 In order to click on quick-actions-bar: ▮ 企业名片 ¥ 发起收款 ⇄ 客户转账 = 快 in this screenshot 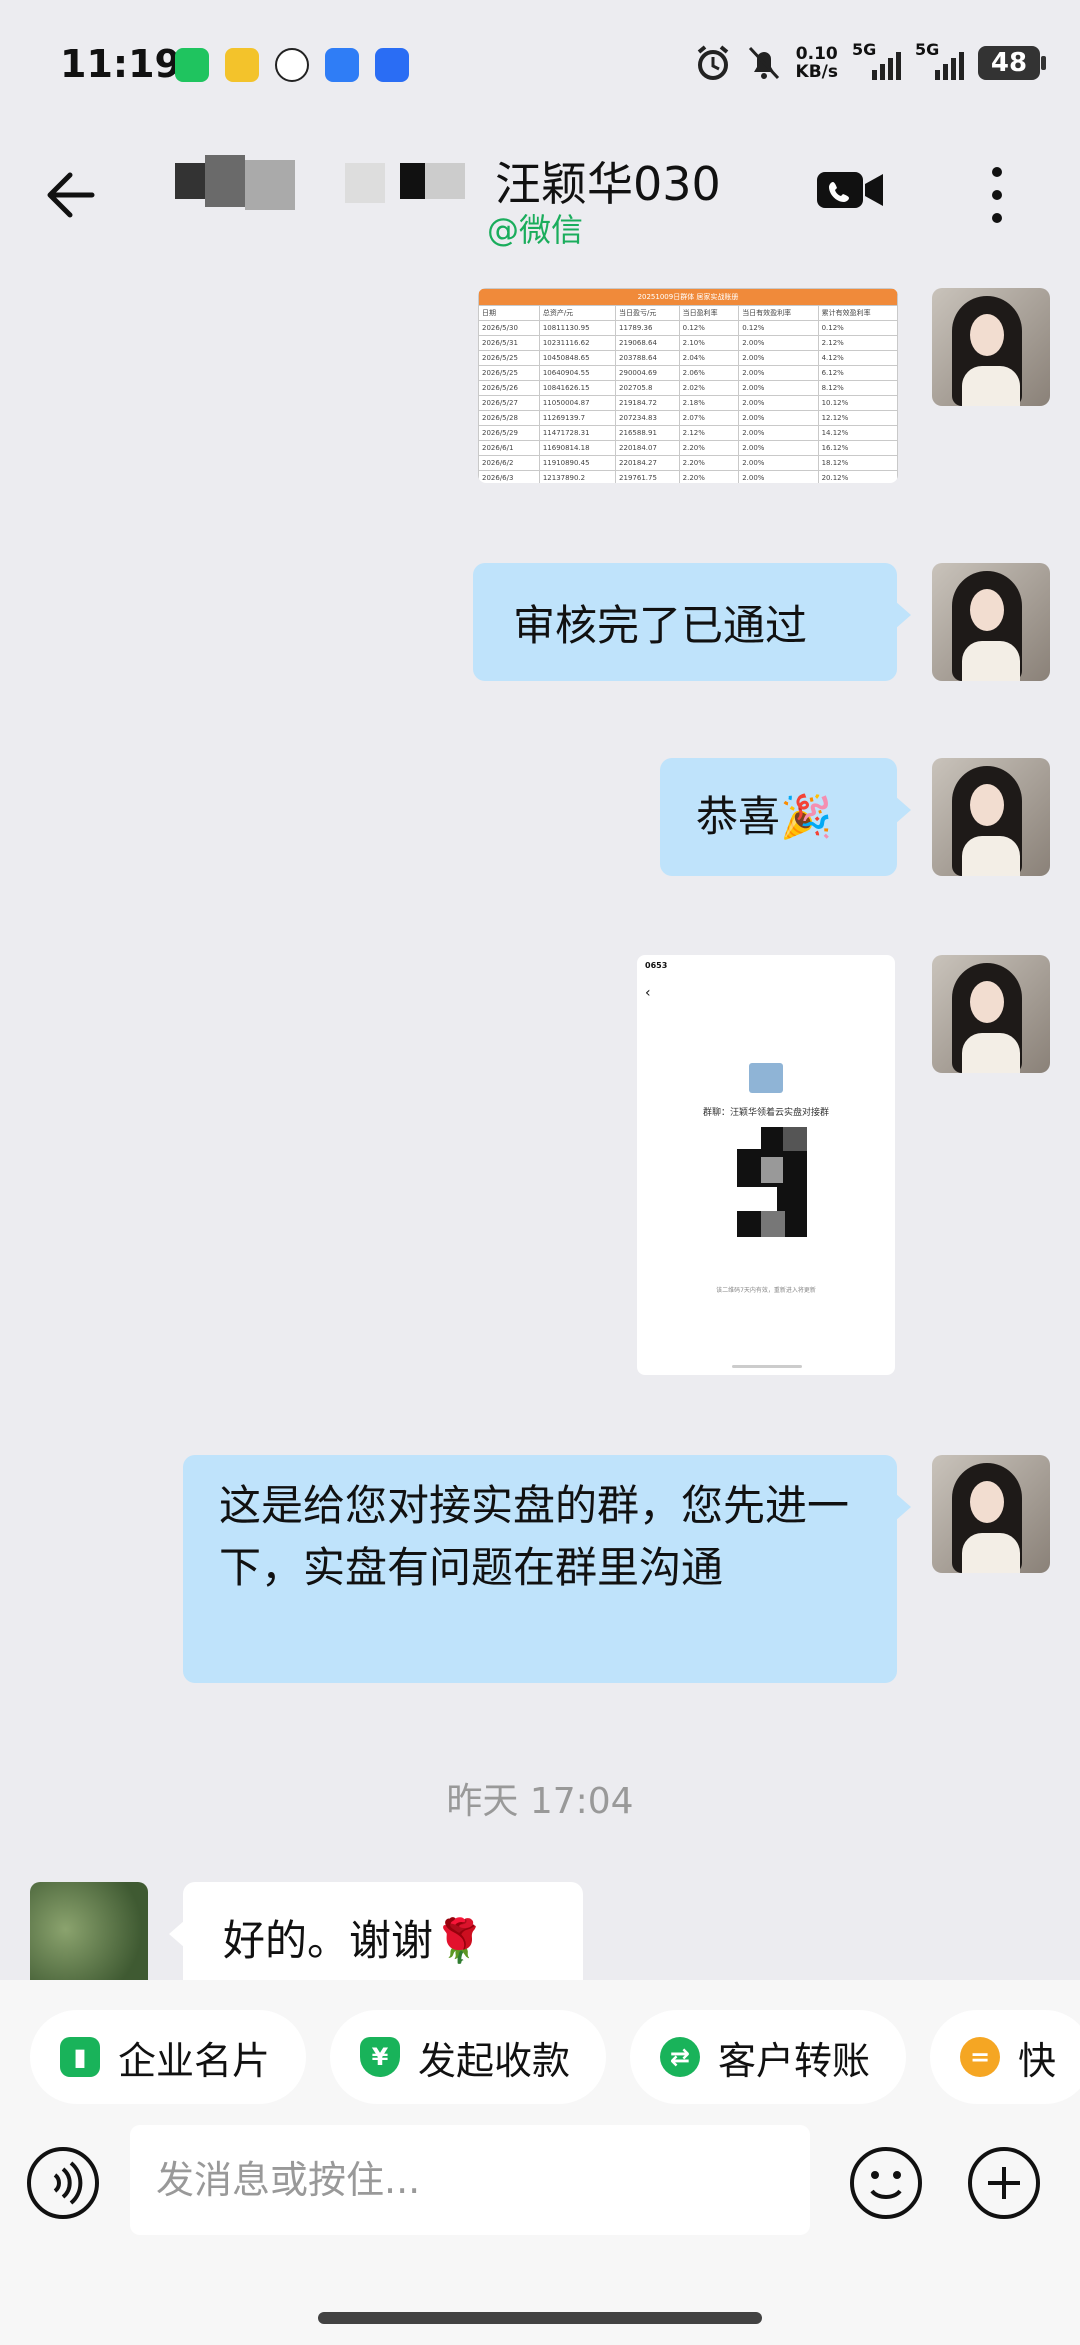, I will do `click(555, 2057)`.